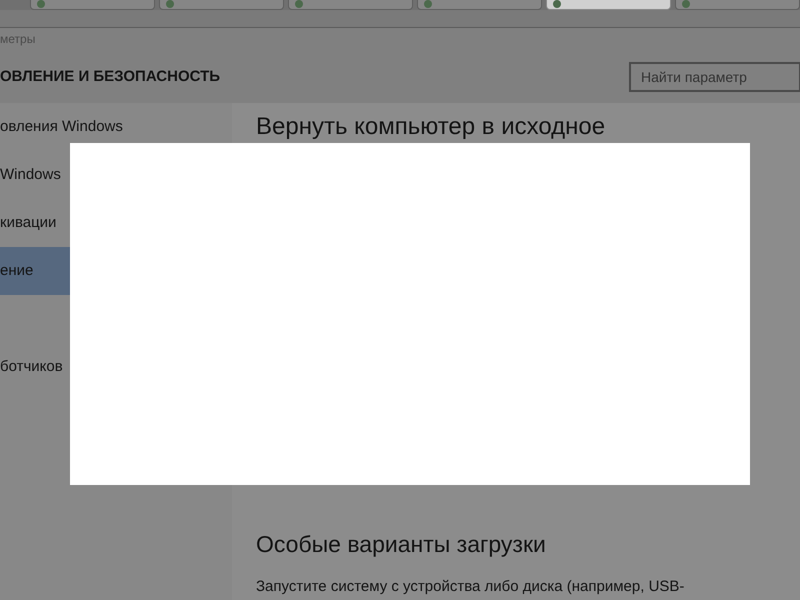 This screenshot has height=600, width=800. What do you see at coordinates (471, 586) in the screenshot?
I see `section-text: Запустите систему с устройства либо диска (например, USB-` at bounding box center [471, 586].